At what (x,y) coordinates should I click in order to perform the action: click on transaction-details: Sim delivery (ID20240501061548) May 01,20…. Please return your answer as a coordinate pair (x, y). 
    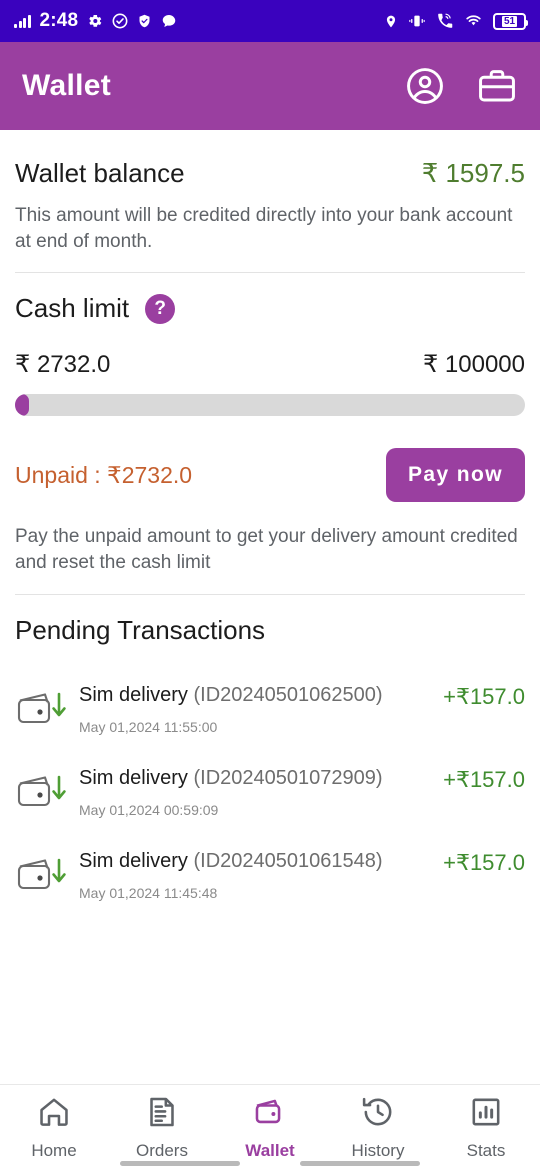
    Looking at the image, I should click on (255, 874).